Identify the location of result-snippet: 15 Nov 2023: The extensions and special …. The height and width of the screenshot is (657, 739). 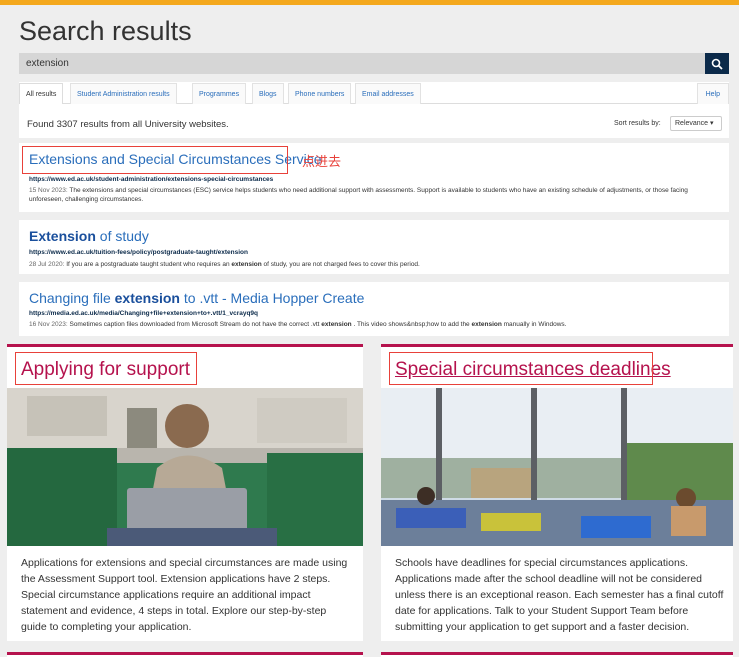
(374, 195).